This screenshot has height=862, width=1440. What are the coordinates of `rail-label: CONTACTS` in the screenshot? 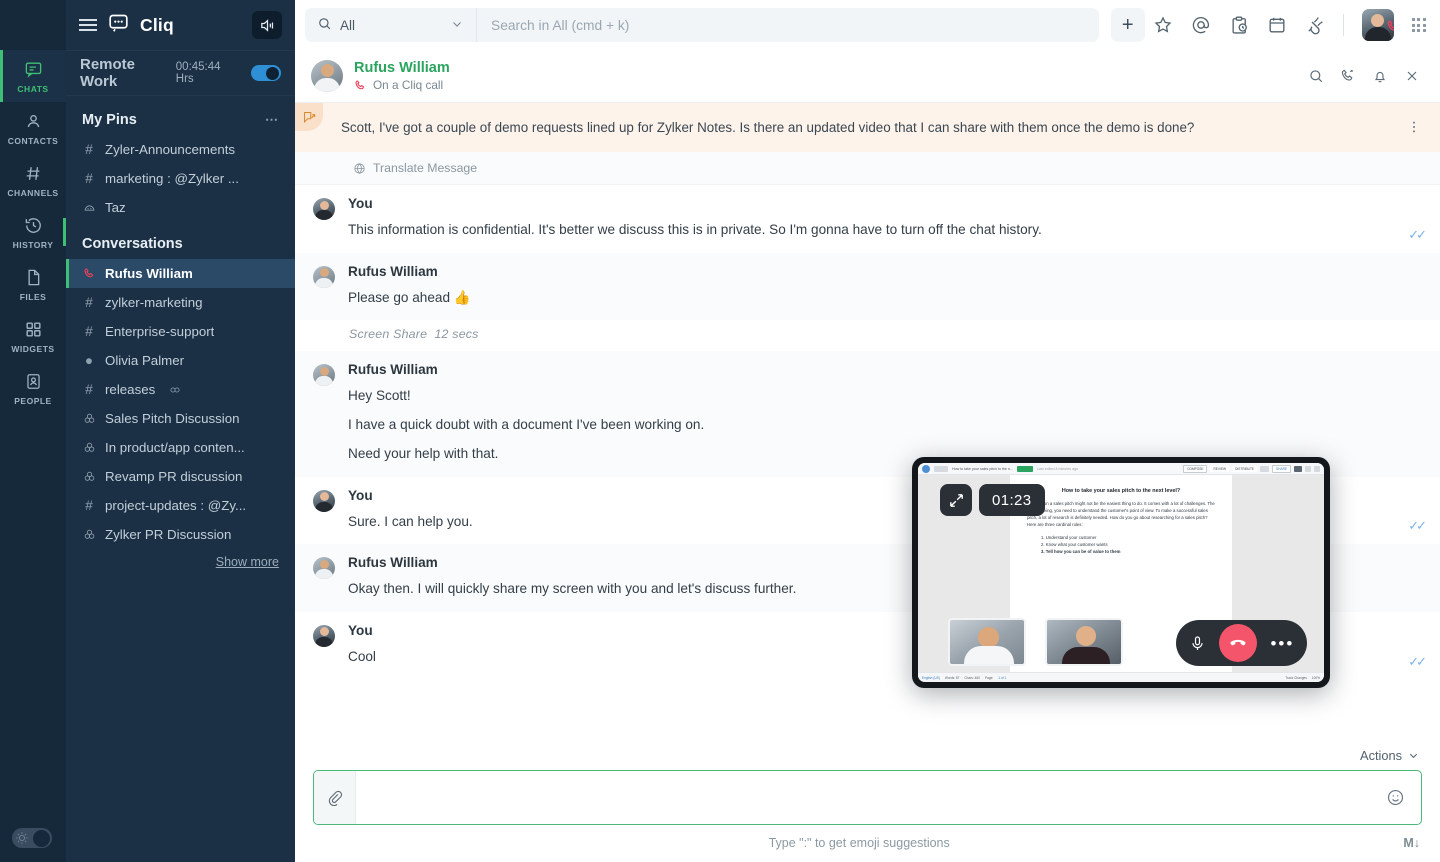 It's located at (33, 141).